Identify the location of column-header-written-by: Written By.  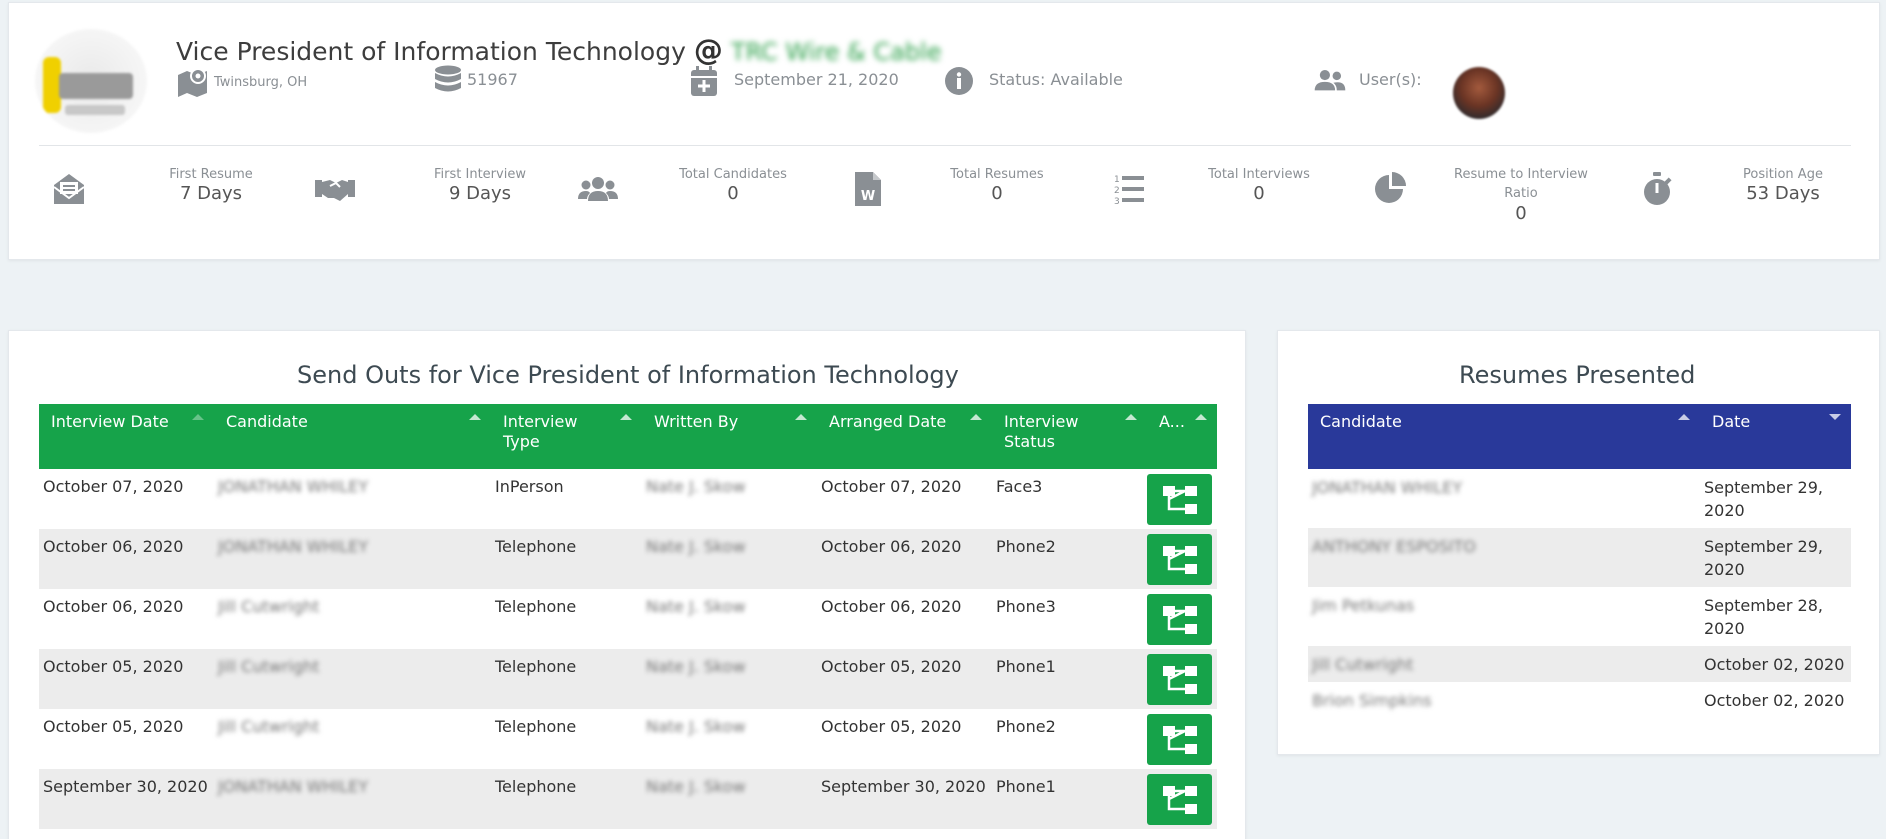
(729, 436).